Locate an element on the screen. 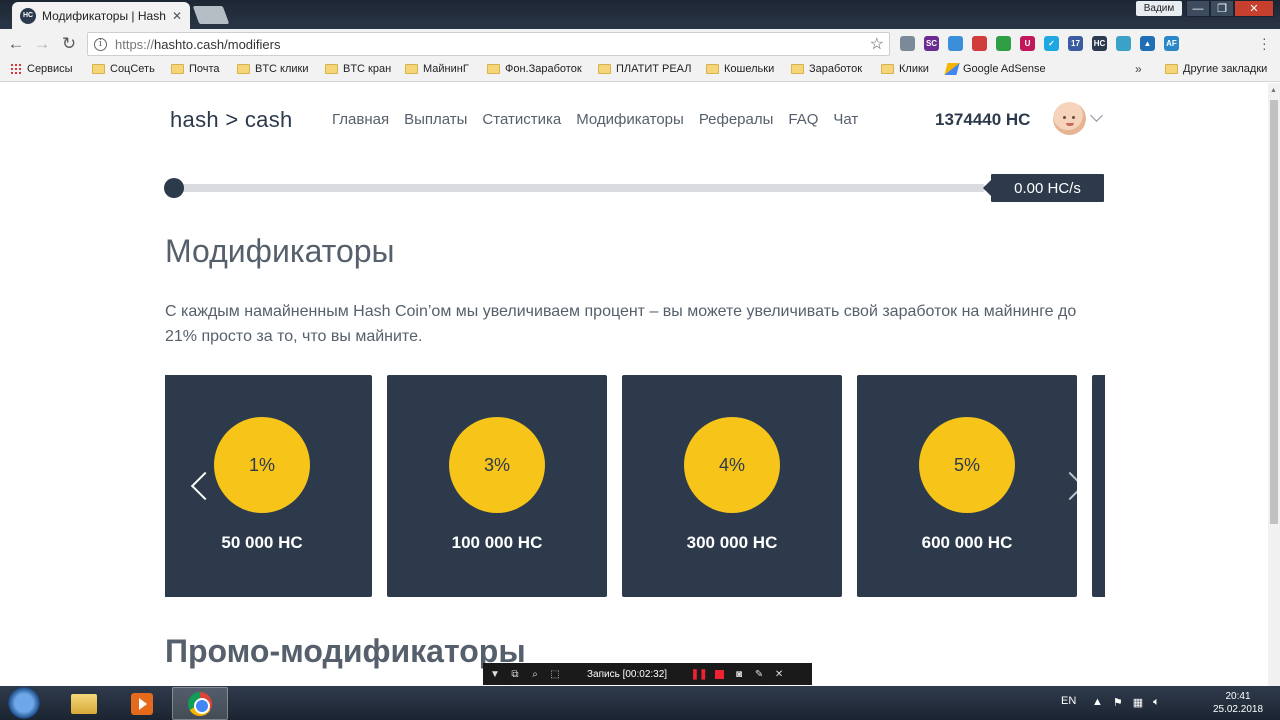 This screenshot has height=720, width=1280. browser-menu-icon: · · · is located at coordinates (1264, 43).